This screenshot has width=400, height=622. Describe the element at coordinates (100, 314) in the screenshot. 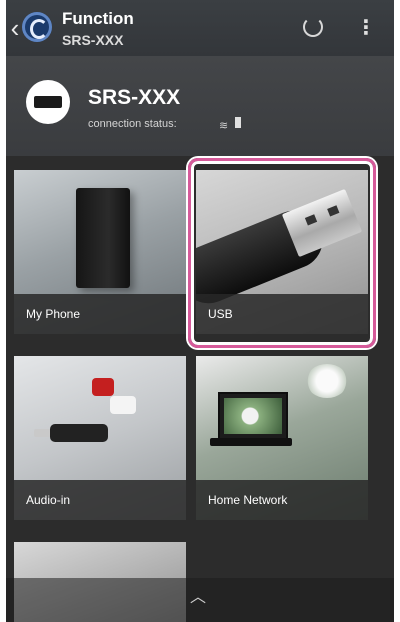

I see `function-label: My Phone` at that location.